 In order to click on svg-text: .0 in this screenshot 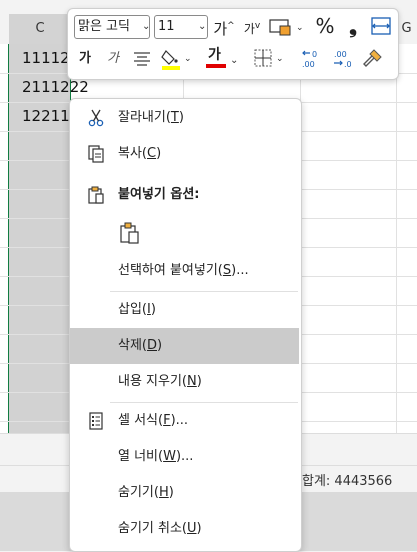, I will do `click(348, 64)`.